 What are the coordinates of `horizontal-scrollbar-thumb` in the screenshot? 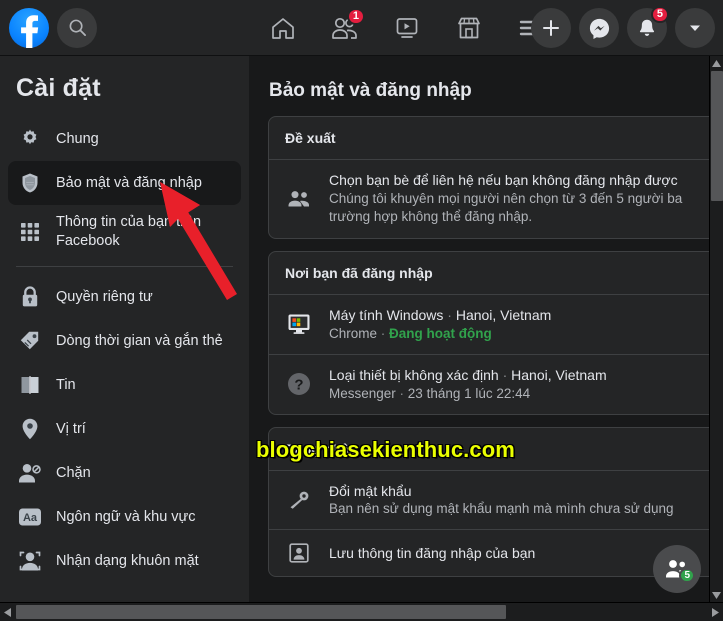 It's located at (261, 612).